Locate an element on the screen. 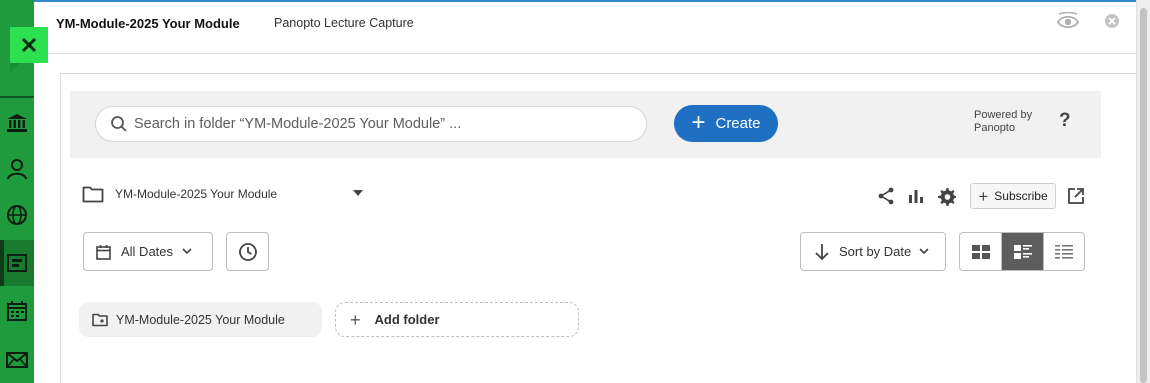 Image resolution: width=1150 pixels, height=383 pixels. mail-icon is located at coordinates (17, 360).